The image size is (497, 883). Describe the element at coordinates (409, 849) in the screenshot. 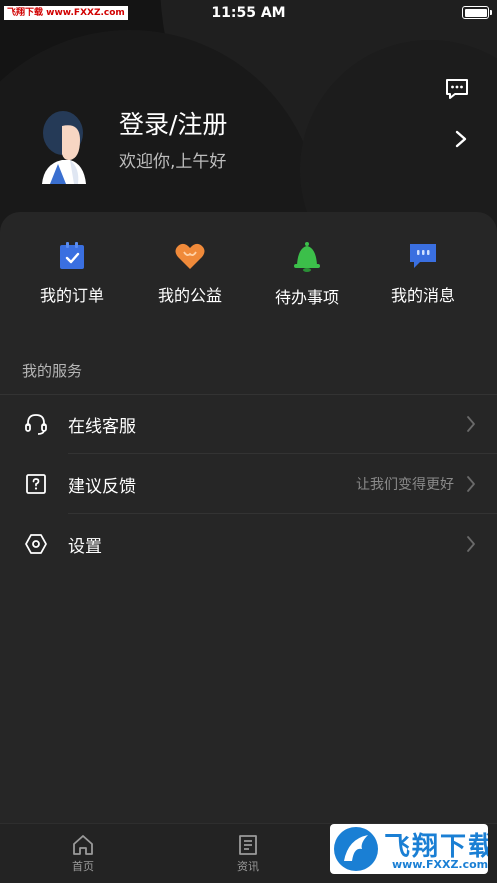

I see `watermark-logo: 飞翔下载 www.FXXZ.com` at that location.